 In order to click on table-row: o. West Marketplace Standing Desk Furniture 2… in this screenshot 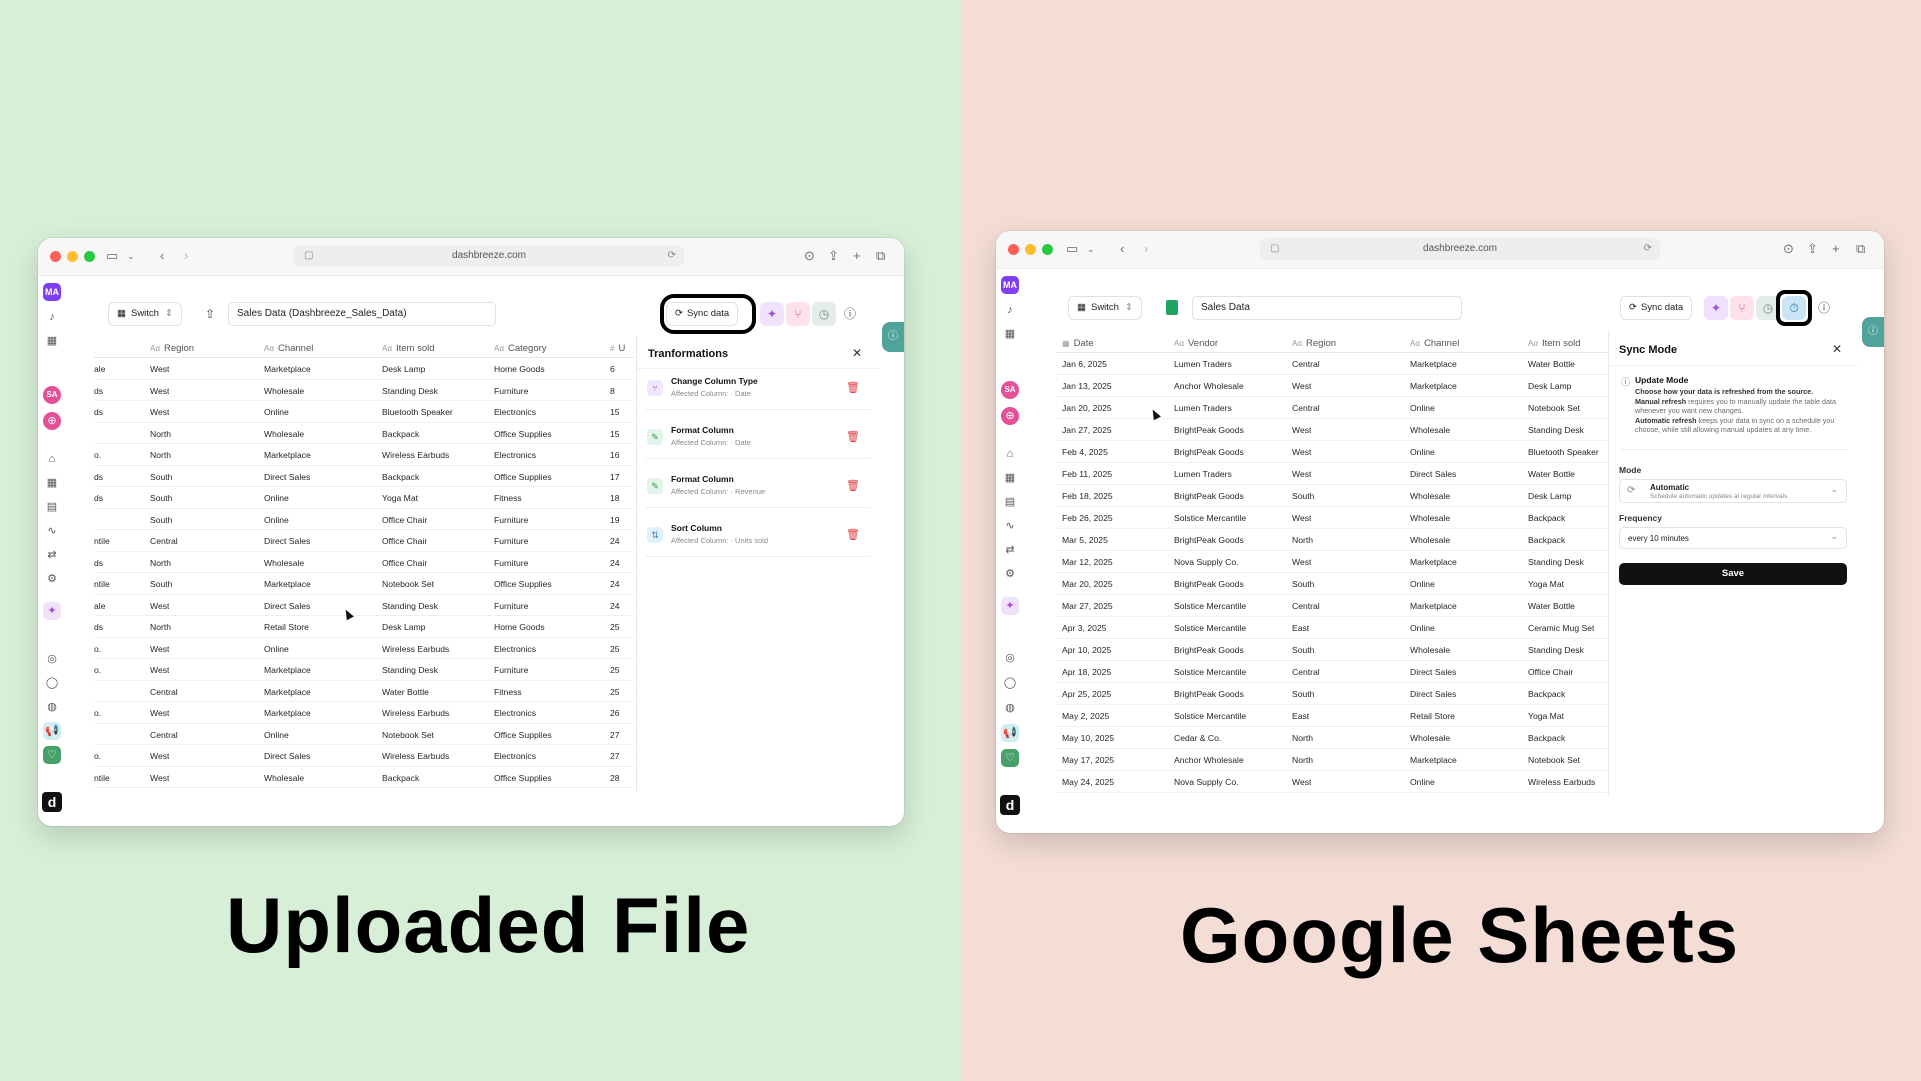, I will do `click(364, 670)`.